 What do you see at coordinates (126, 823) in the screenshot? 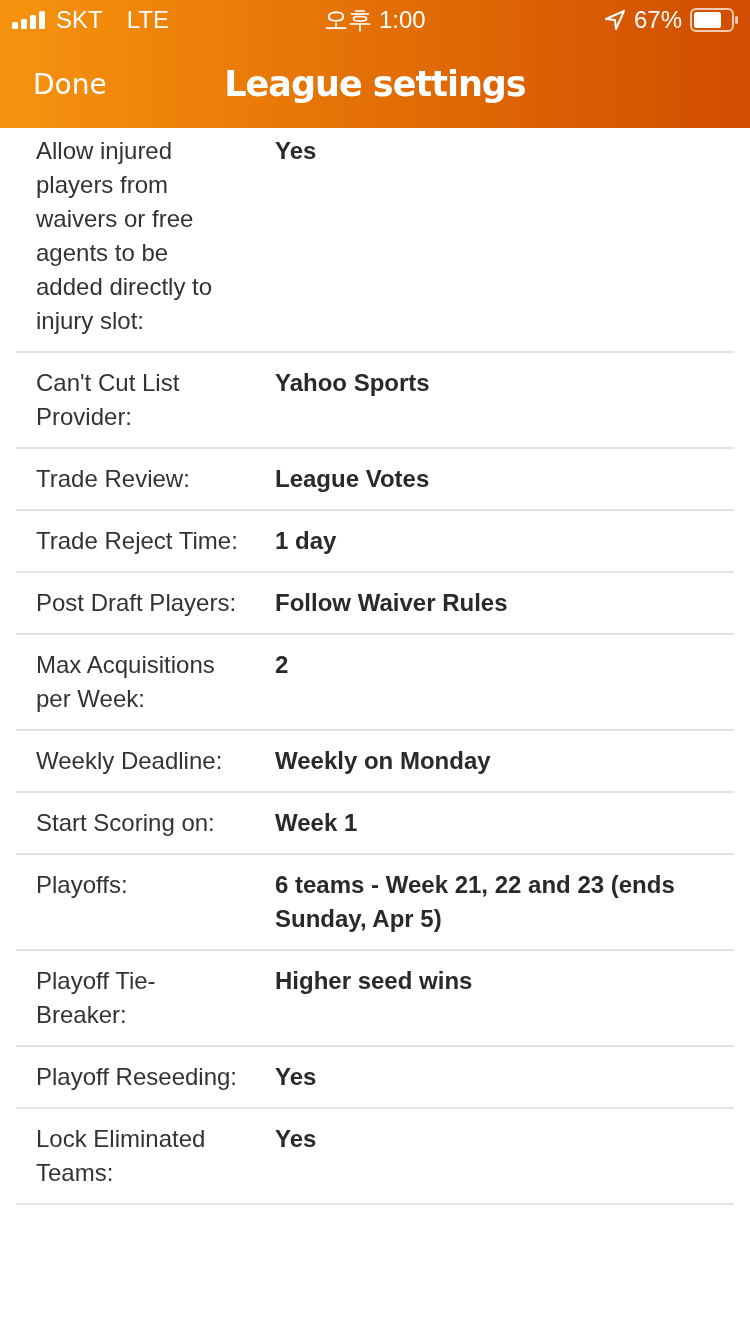
I see `setting-label: Start Scoring on:` at bounding box center [126, 823].